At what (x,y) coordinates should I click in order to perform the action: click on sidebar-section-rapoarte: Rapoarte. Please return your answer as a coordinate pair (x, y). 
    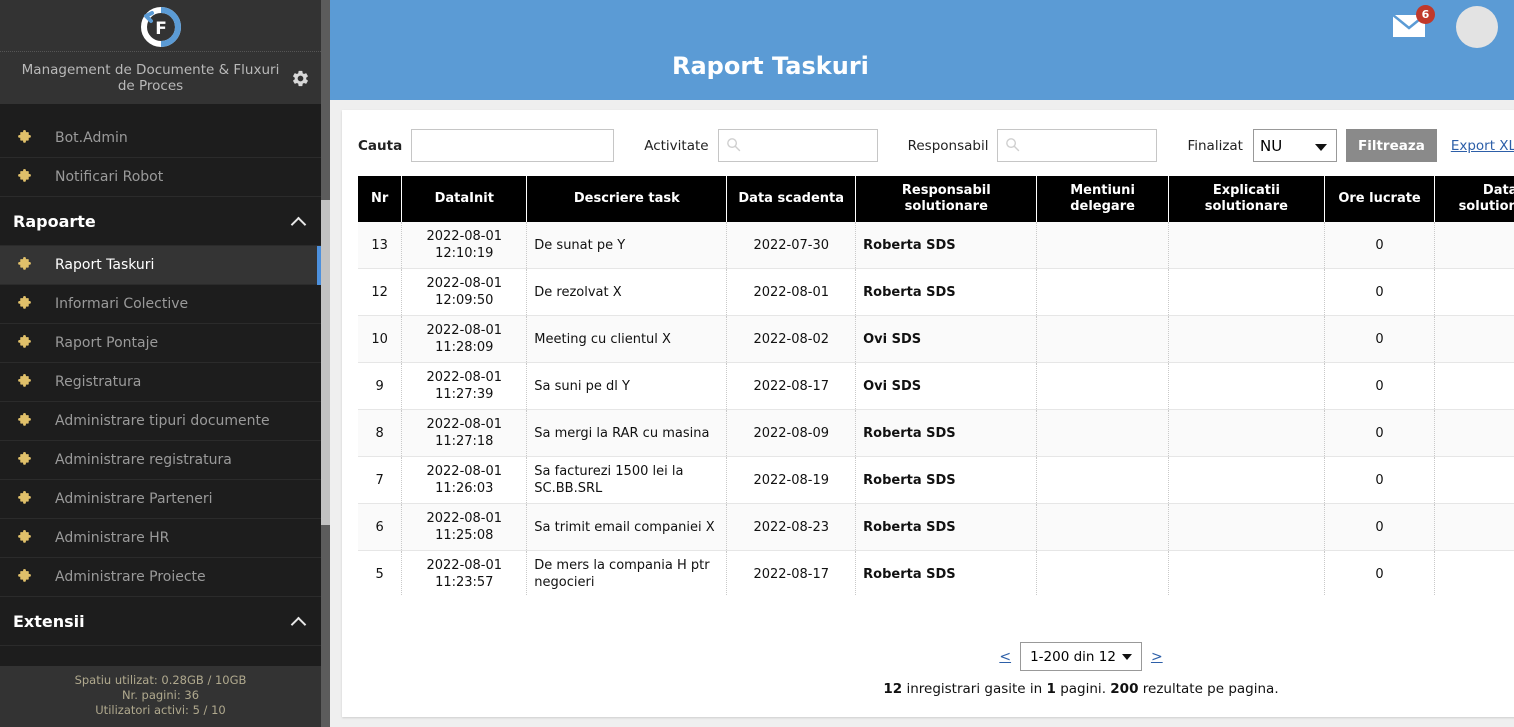
    Looking at the image, I should click on (160, 221).